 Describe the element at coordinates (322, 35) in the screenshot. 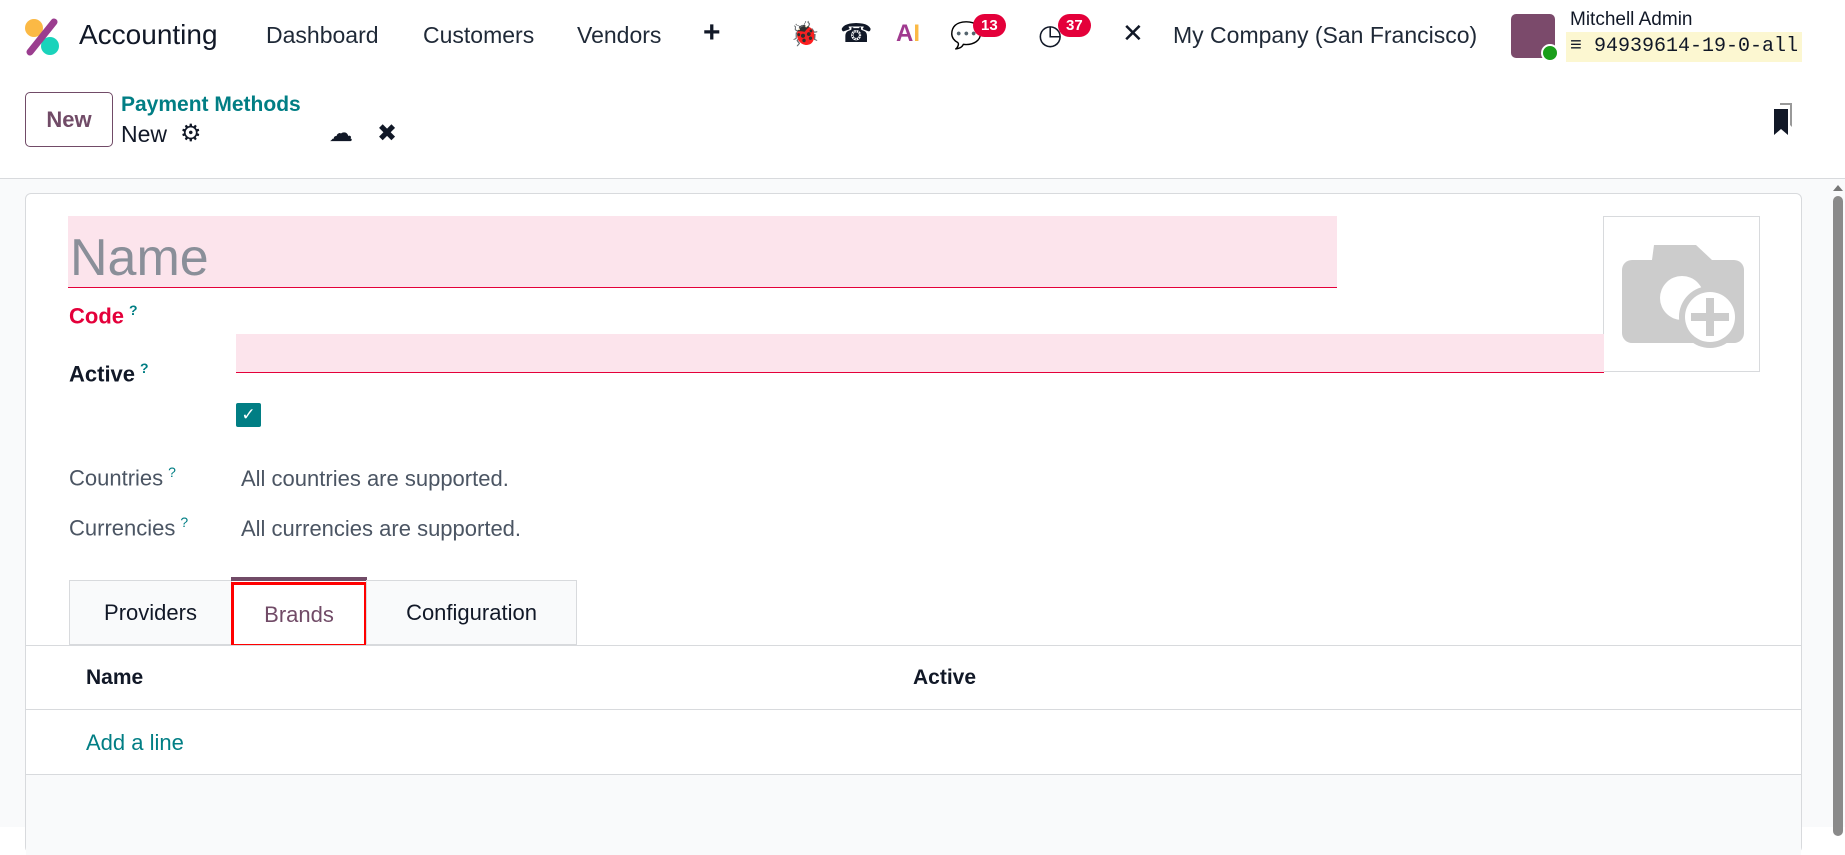

I see `menu-dashboard: Dashboard` at that location.